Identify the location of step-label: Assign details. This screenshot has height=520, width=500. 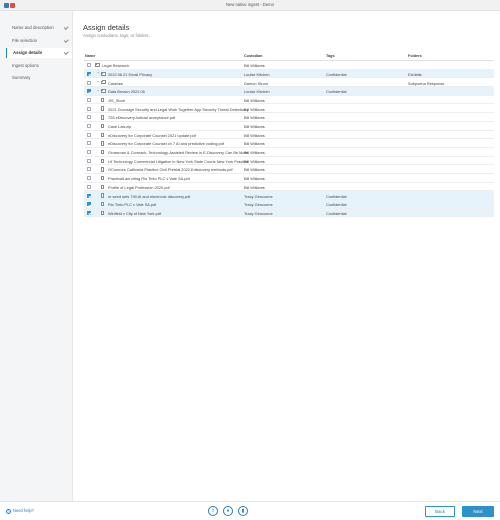
(28, 52).